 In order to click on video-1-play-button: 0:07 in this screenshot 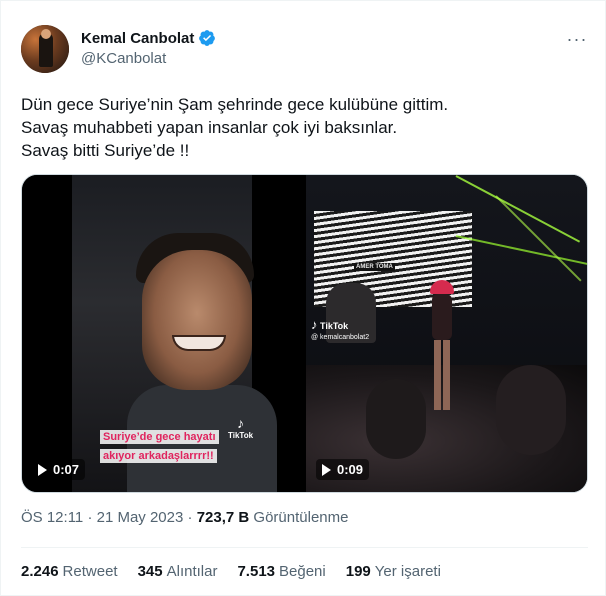, I will do `click(59, 469)`.